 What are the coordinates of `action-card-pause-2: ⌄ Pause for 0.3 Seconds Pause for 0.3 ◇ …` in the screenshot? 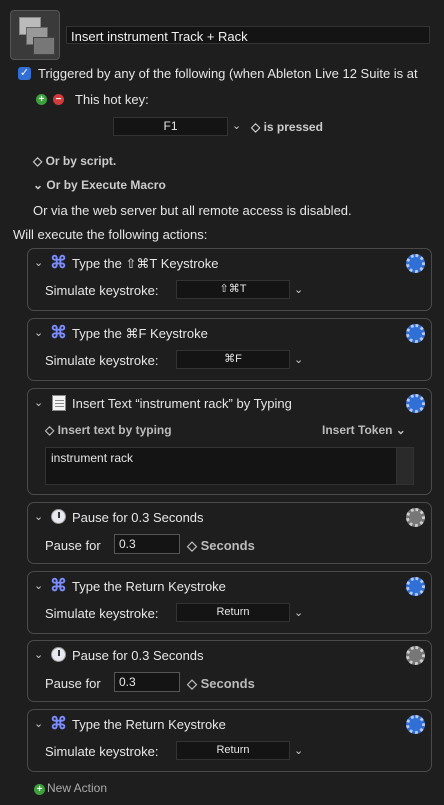 It's located at (229, 671).